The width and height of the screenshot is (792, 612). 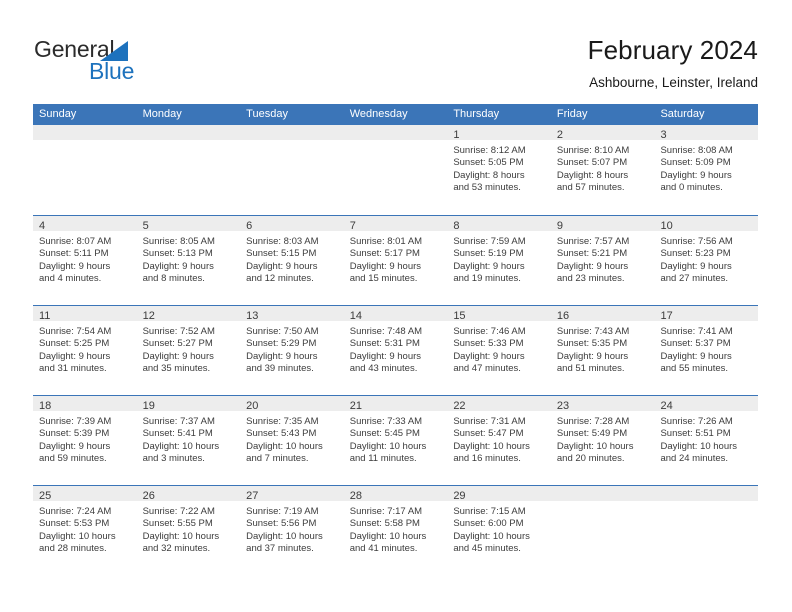 What do you see at coordinates (563, 316) in the screenshot?
I see `day-number: 16` at bounding box center [563, 316].